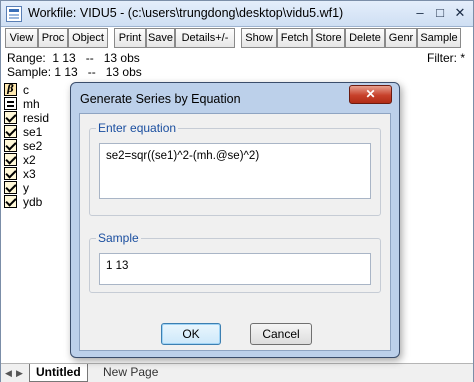  Describe the element at coordinates (235, 171) in the screenshot. I see `equation-input: se2=sqr((se1)^2-(mh.@se)^2)` at that location.